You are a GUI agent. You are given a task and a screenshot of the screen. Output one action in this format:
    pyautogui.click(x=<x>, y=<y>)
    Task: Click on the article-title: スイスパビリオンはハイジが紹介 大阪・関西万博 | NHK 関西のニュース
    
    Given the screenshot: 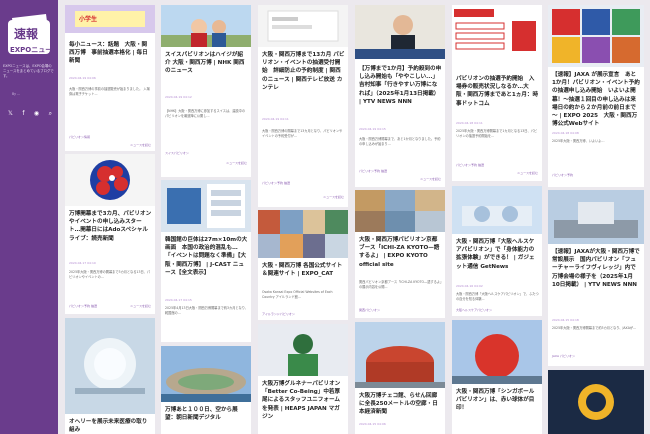 What is the action you would take?
    pyautogui.click(x=206, y=67)
    